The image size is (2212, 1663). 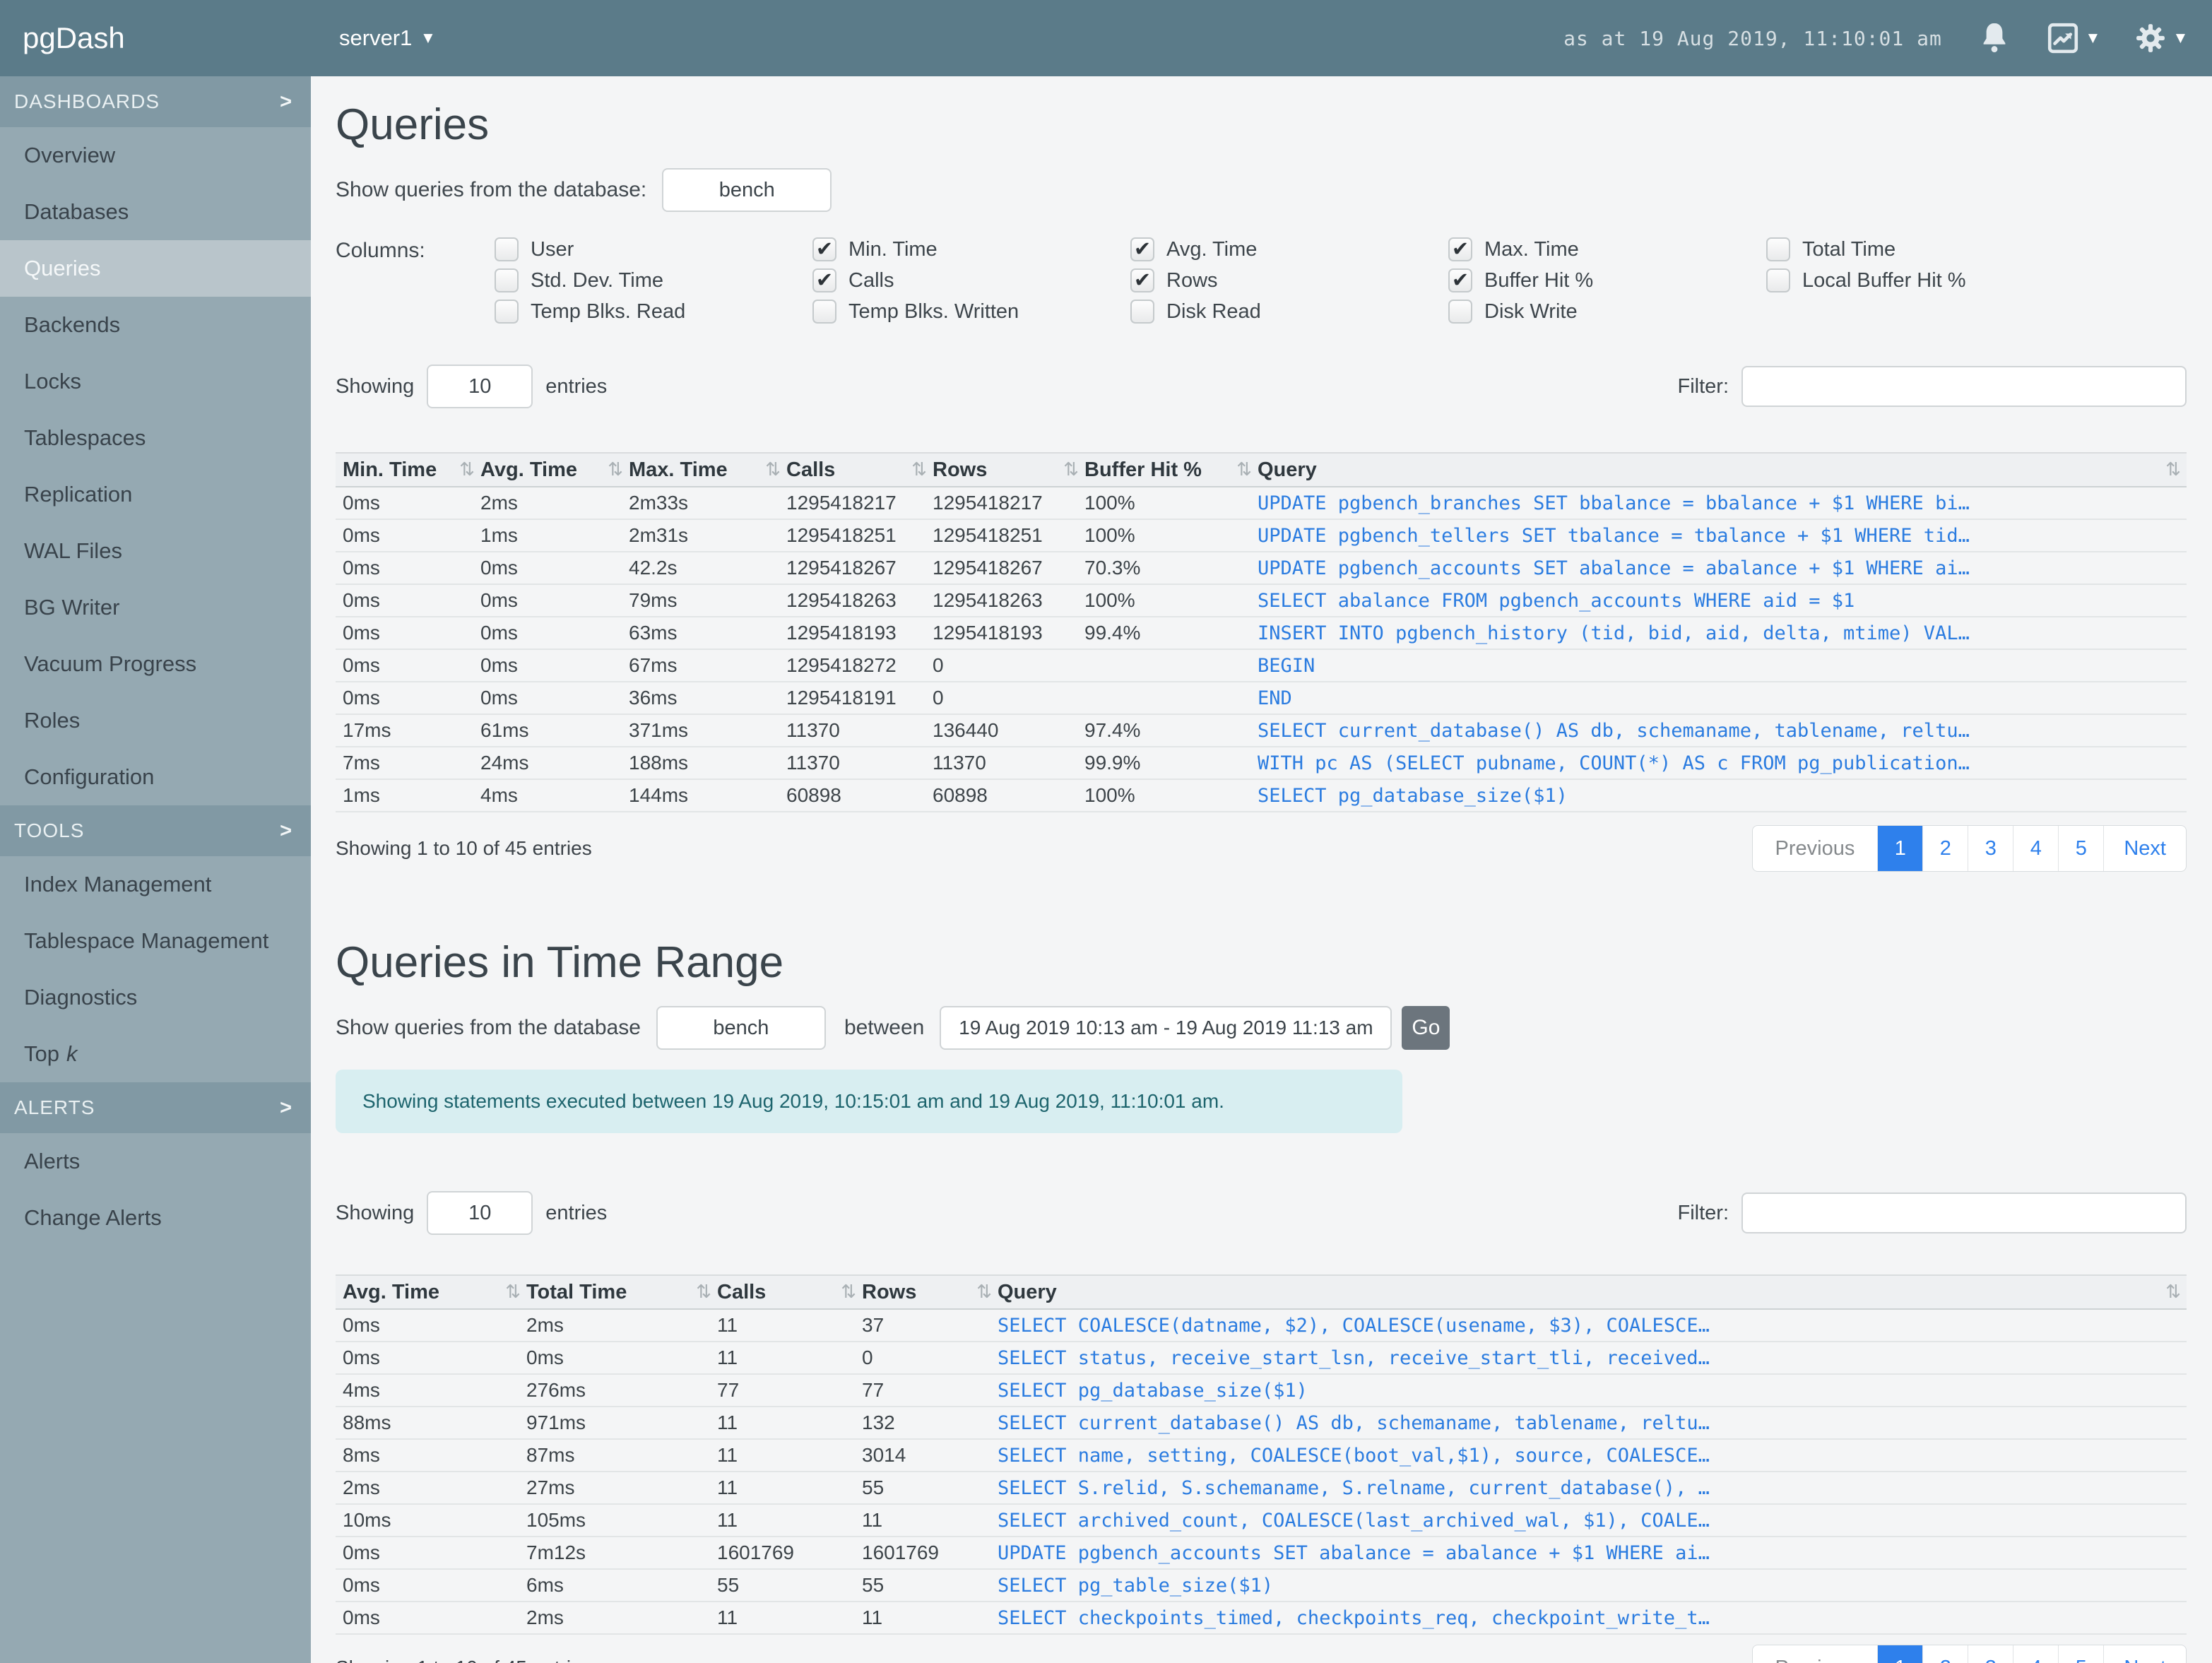 What do you see at coordinates (155, 551) in the screenshot?
I see `sidebar-item-wal-files: WAL Files` at bounding box center [155, 551].